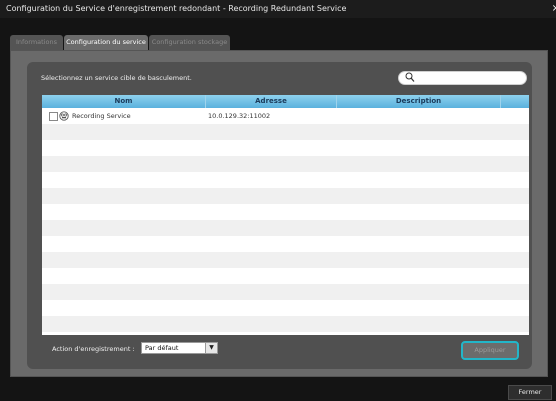 Image resolution: width=556 pixels, height=401 pixels. I want to click on recording-action-value: Par défaut, so click(162, 348).